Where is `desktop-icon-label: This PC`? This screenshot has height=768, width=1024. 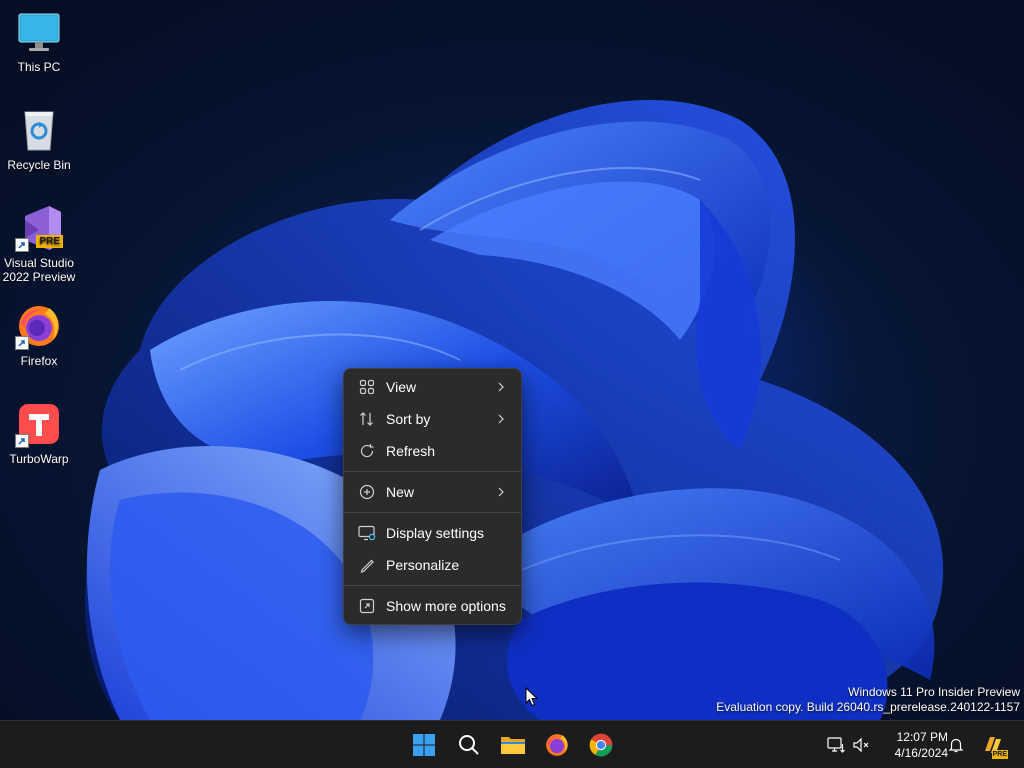 desktop-icon-label: This PC is located at coordinates (39, 67).